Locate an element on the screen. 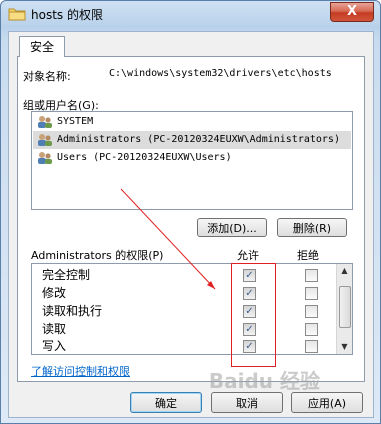  watermark: Baidu 经验 is located at coordinates (264, 381).